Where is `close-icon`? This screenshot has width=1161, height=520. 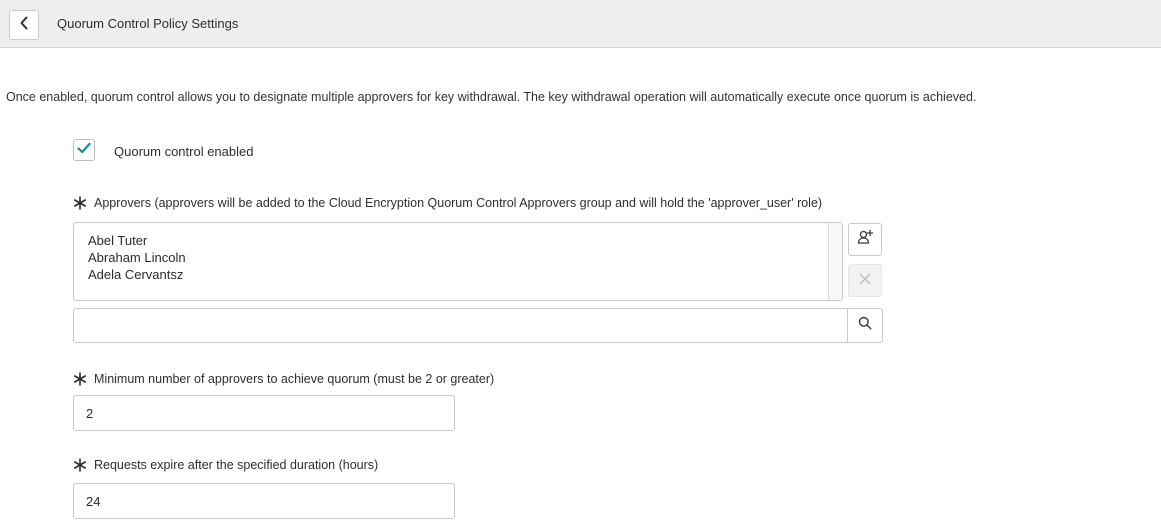 close-icon is located at coordinates (865, 281).